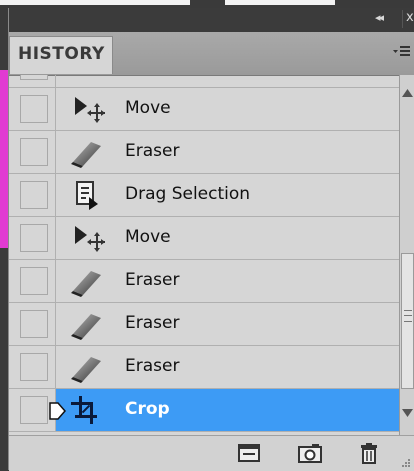 This screenshot has height=471, width=414. What do you see at coordinates (188, 194) in the screenshot?
I see `history-row-label: Drag Selection` at bounding box center [188, 194].